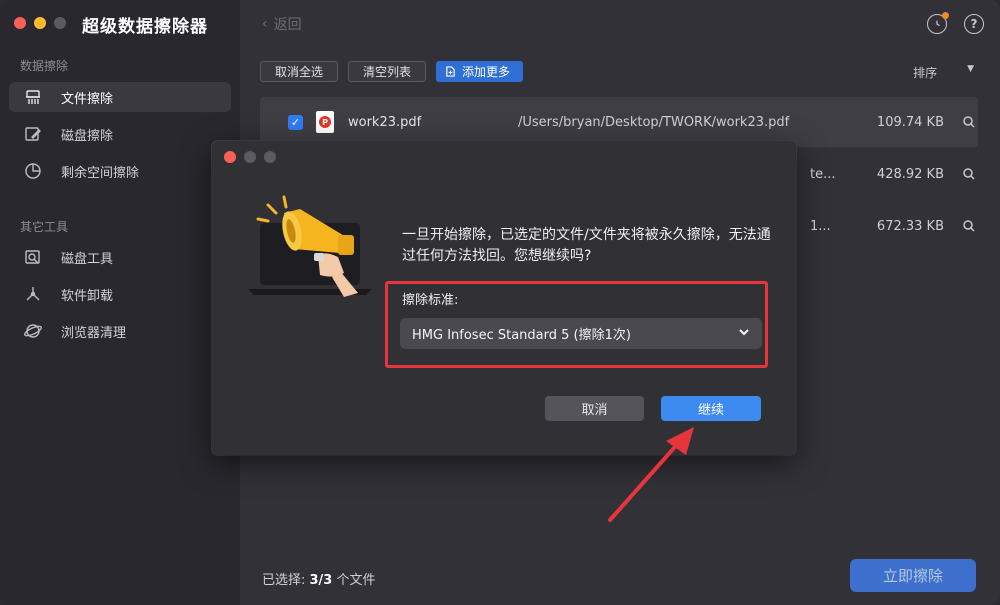 This screenshot has height=605, width=1000. I want to click on sidebar-item-label: 软件卸载, so click(87, 296).